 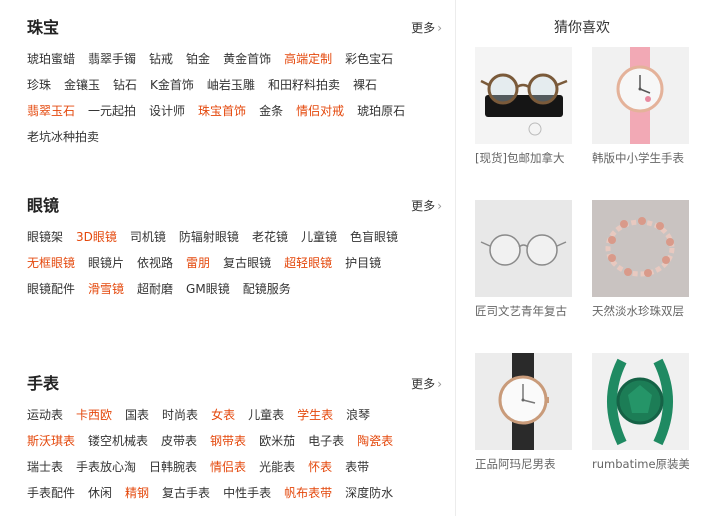 I want to click on category-link: GM眼镜, so click(x=208, y=289).